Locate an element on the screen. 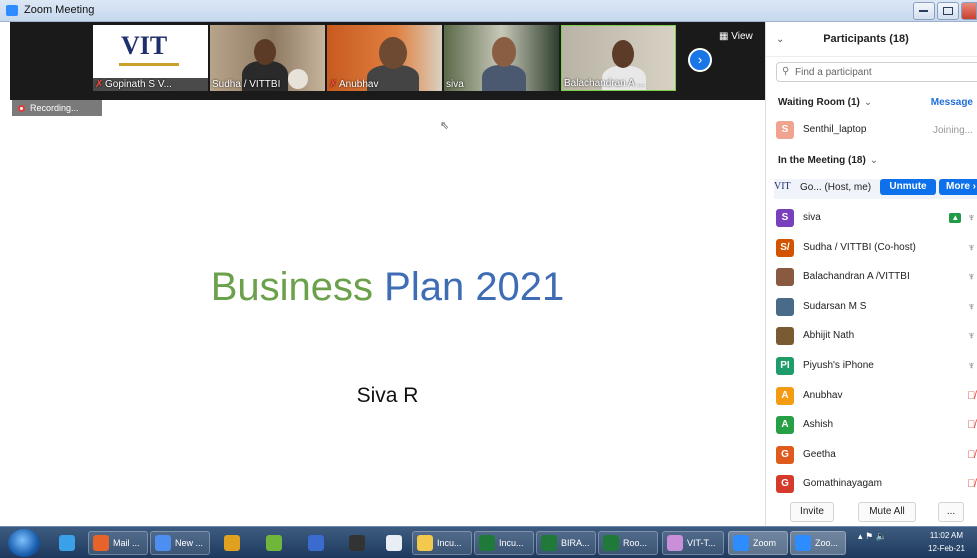 This screenshot has height=558, width=977. grid-icon: ▦ is located at coordinates (725, 36).